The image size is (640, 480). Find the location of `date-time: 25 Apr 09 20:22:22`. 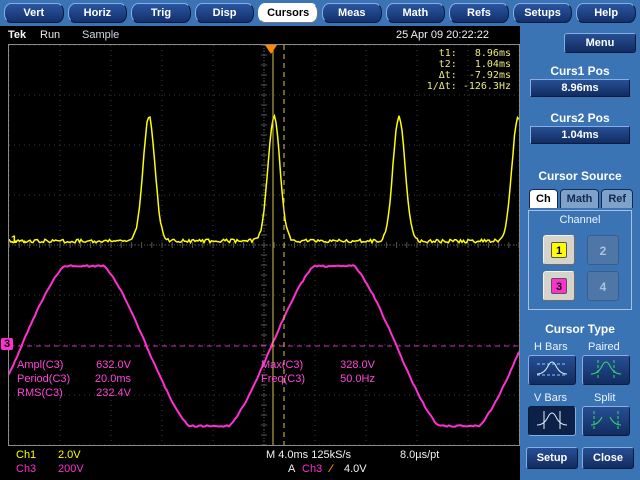

date-time: 25 Apr 09 20:22:22 is located at coordinates (442, 35).